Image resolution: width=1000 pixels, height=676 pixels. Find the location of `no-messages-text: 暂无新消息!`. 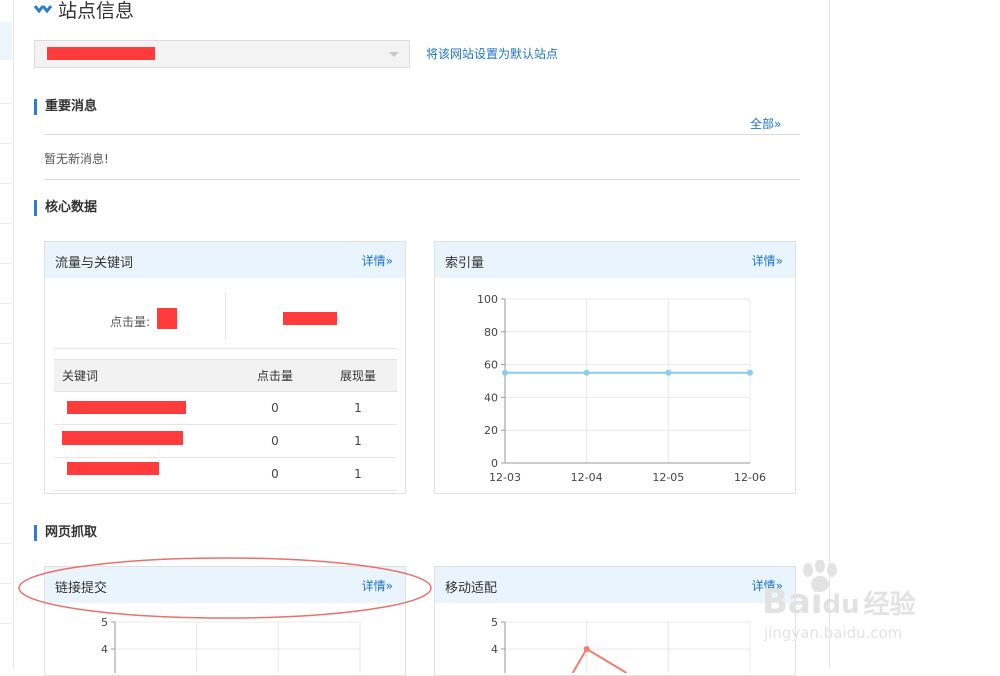

no-messages-text: 暂无新消息! is located at coordinates (76, 159).